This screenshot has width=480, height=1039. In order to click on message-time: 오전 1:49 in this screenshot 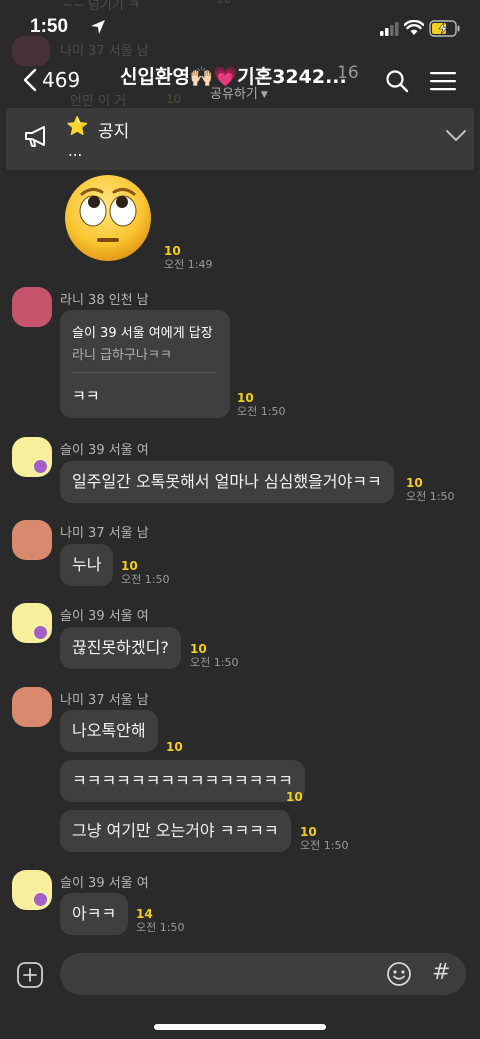, I will do `click(188, 265)`.